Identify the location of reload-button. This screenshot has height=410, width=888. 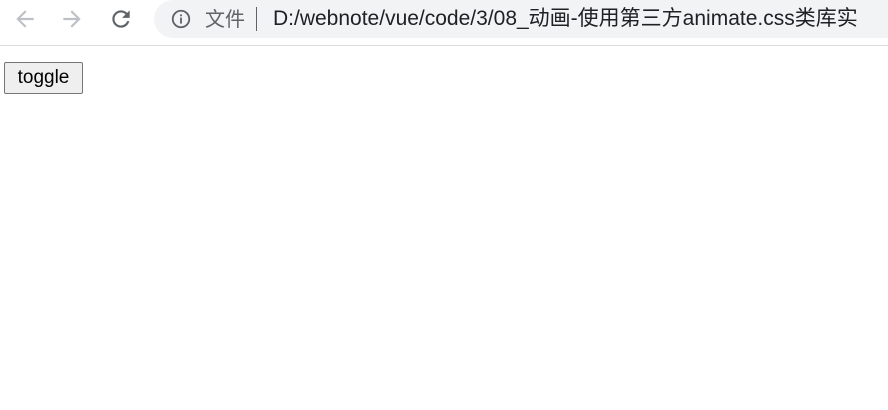
(121, 19).